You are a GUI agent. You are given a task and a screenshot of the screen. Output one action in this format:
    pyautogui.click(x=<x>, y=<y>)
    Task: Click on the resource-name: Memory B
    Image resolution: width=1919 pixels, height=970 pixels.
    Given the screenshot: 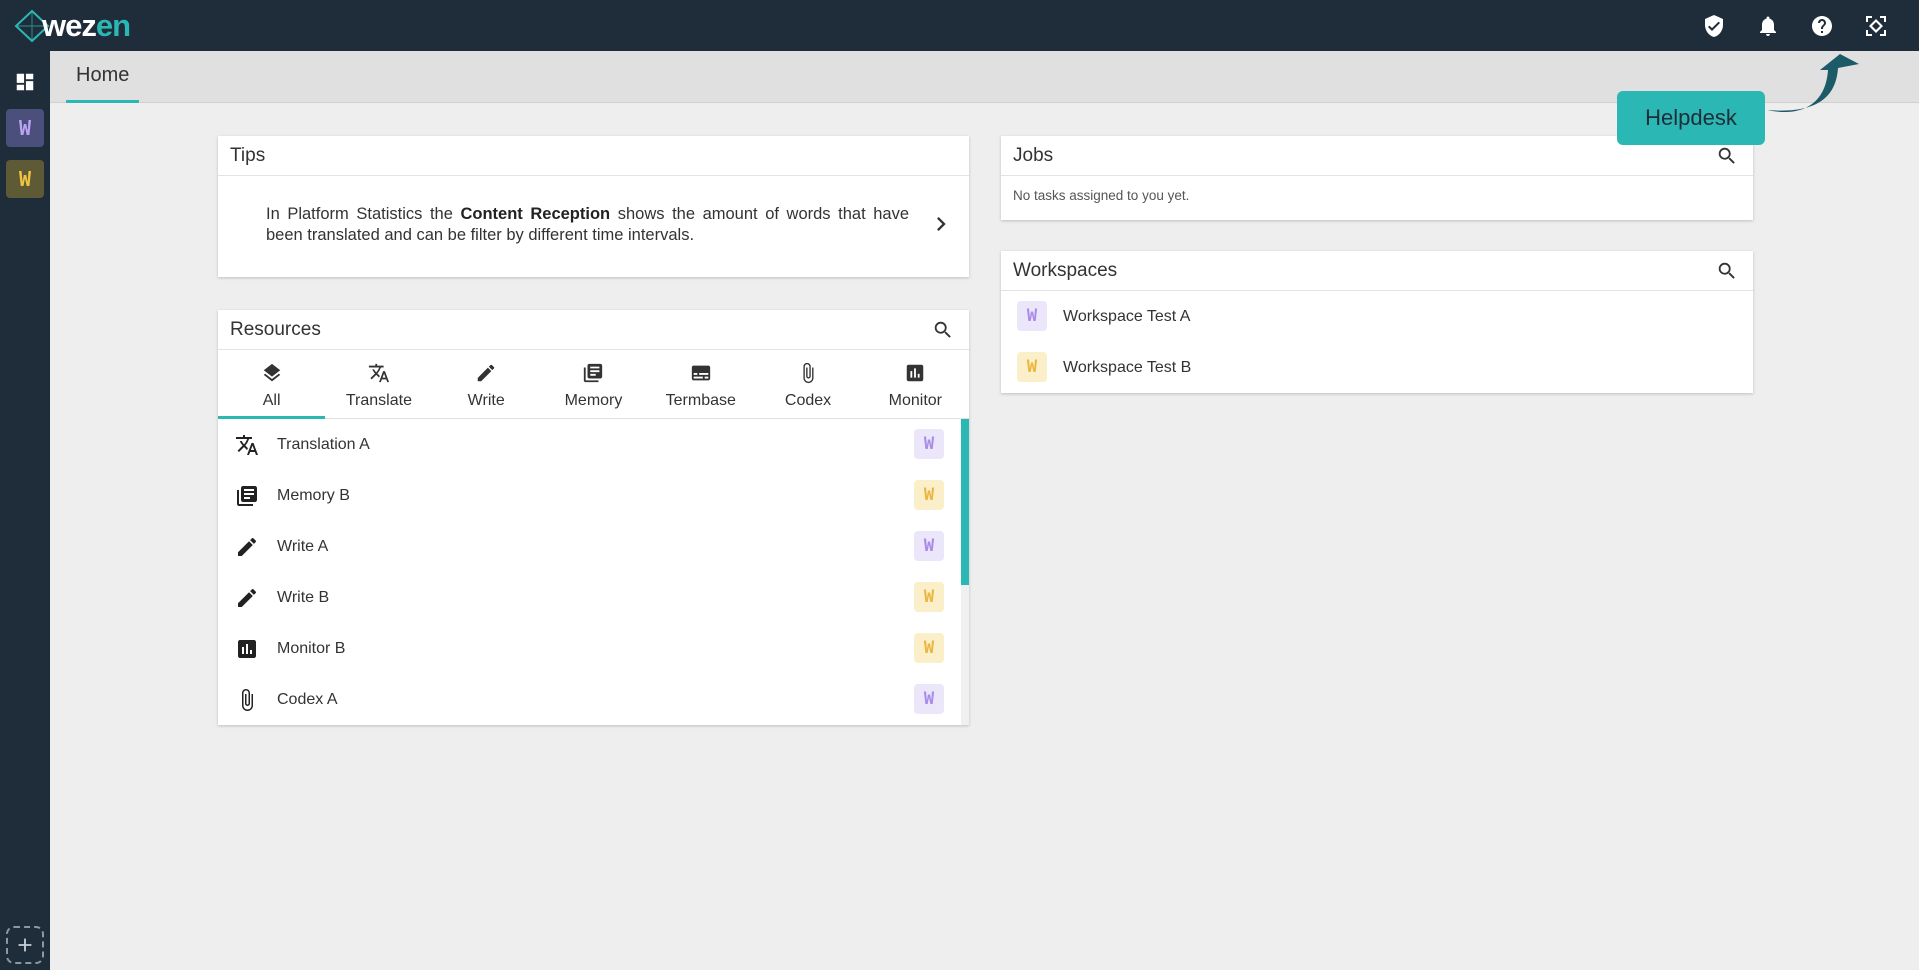 What is the action you would take?
    pyautogui.click(x=313, y=495)
    